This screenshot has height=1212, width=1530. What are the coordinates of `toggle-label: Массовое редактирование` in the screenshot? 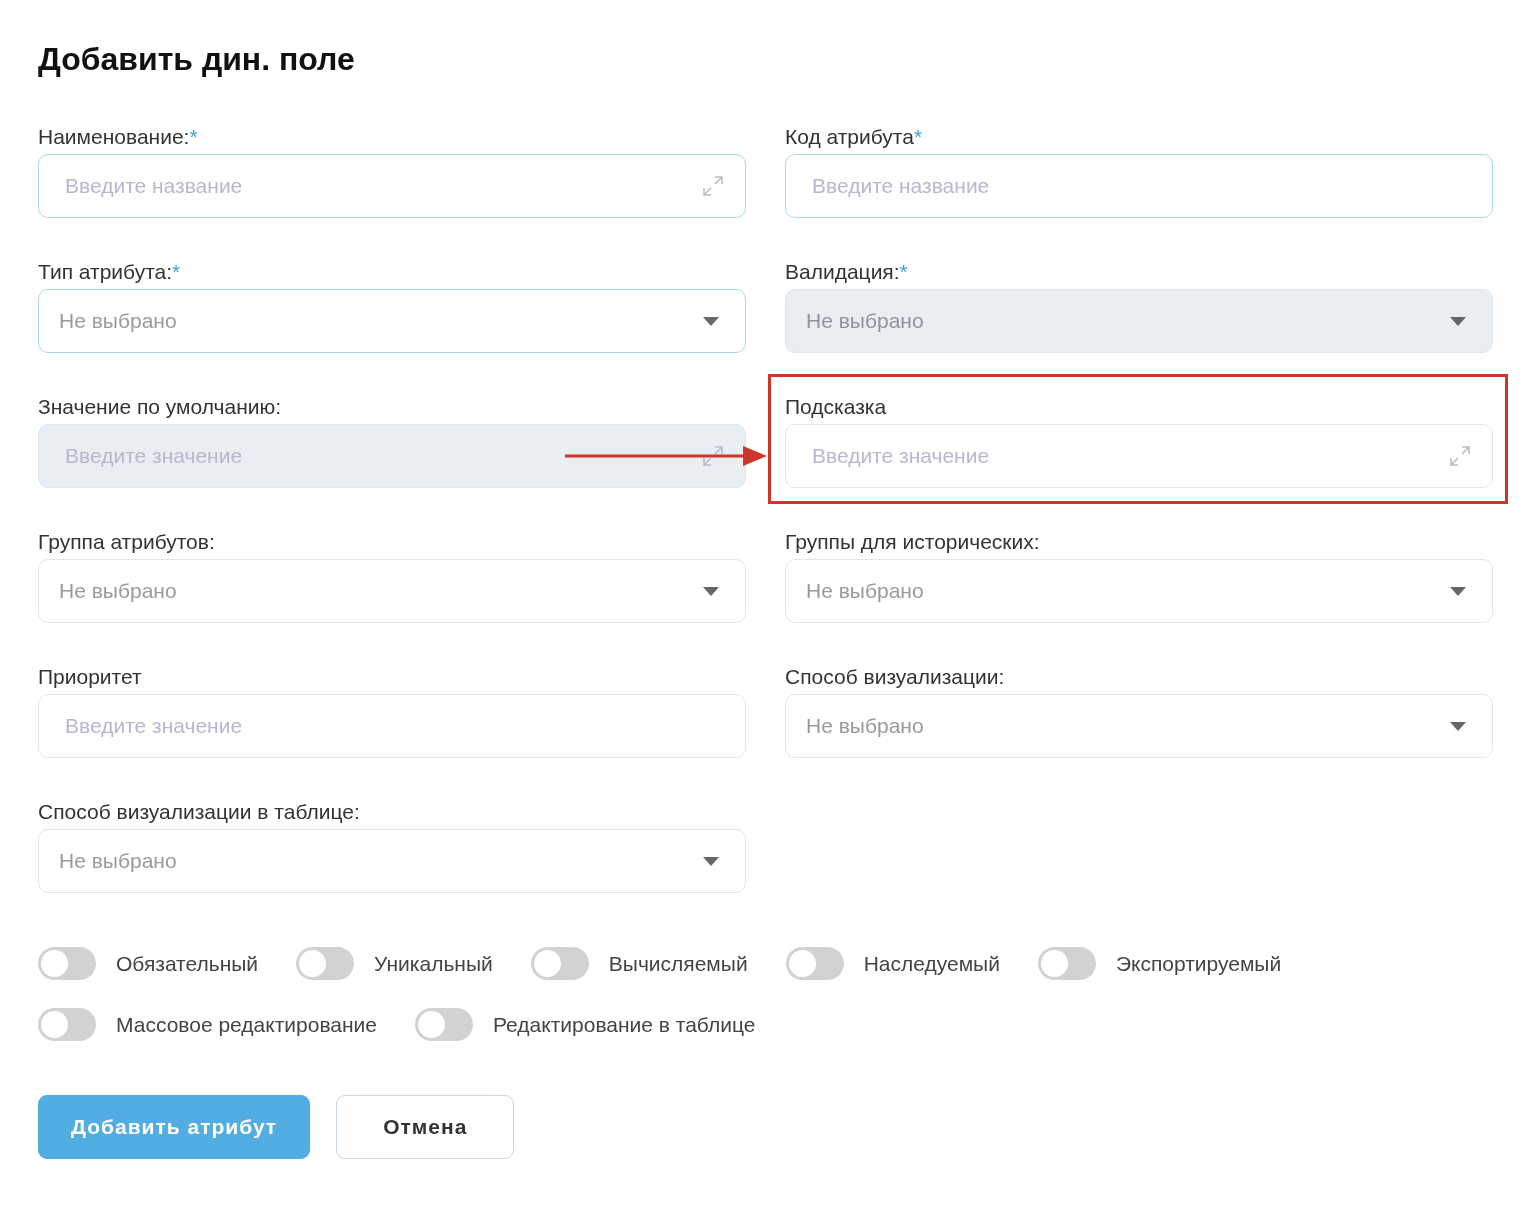 It's located at (246, 1024).